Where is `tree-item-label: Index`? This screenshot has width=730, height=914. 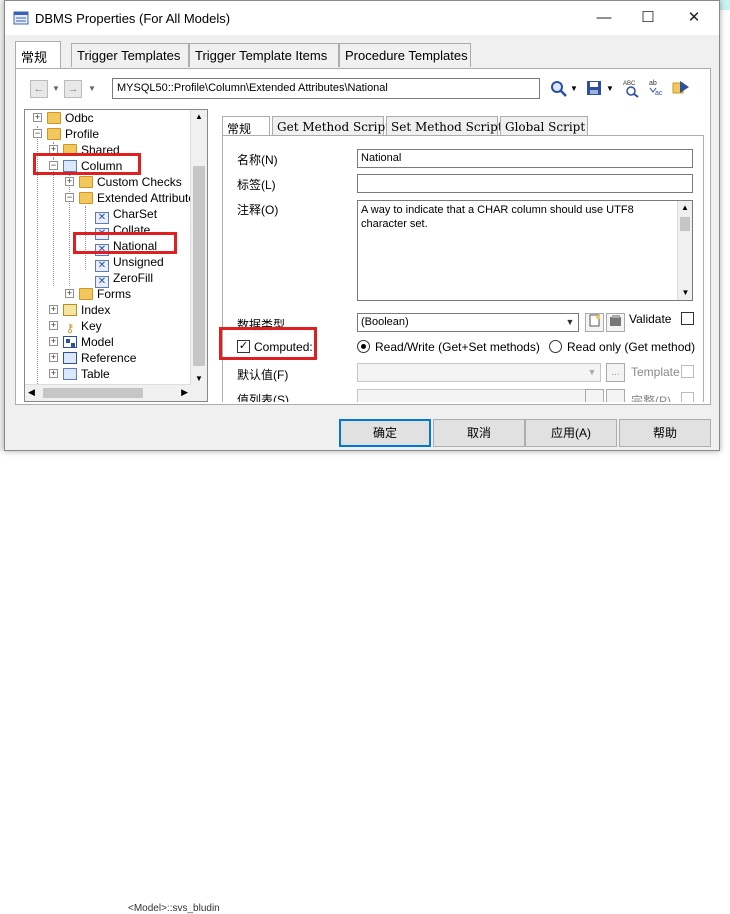
tree-item-label: Index is located at coordinates (96, 310).